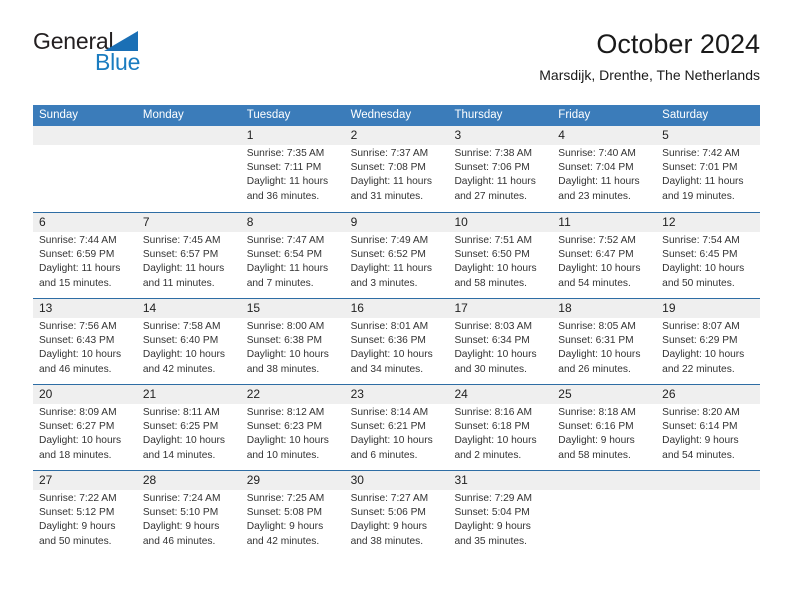 Image resolution: width=792 pixels, height=612 pixels. Describe the element at coordinates (597, 153) in the screenshot. I see `day-detail-line: Sunrise: 7:40 AM` at that location.